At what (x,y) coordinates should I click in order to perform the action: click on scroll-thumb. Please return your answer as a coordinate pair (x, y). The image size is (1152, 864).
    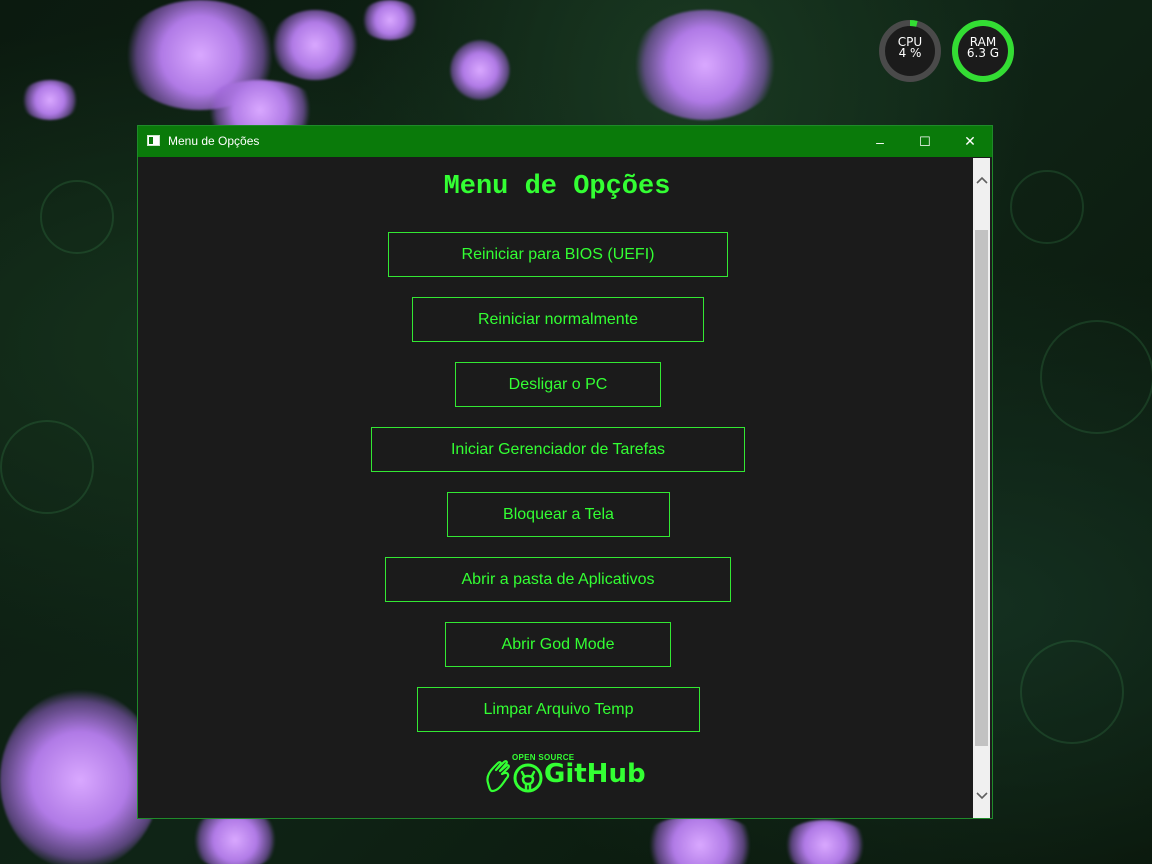
    Looking at the image, I should click on (981, 488).